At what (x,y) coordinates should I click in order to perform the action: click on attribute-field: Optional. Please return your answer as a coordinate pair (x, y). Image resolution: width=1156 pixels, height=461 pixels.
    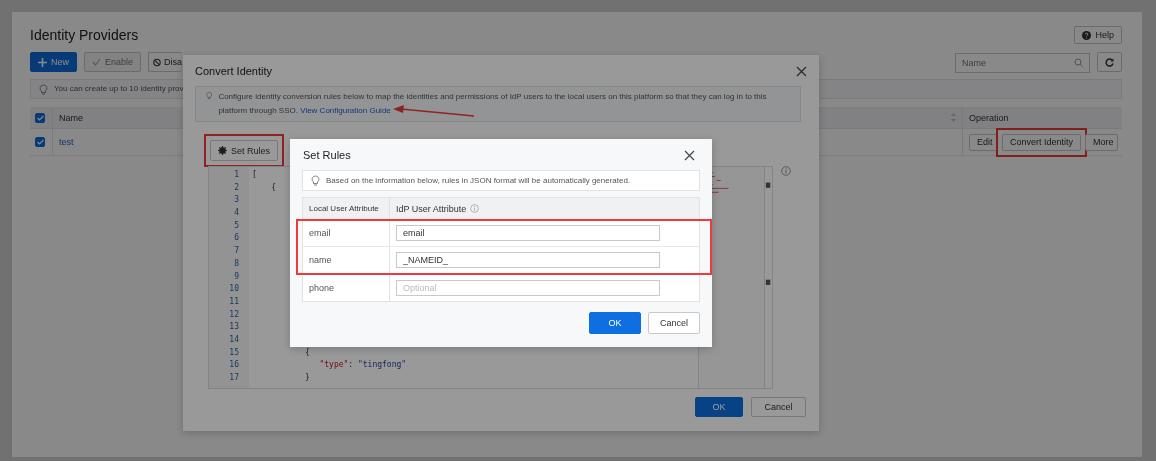
    Looking at the image, I should click on (528, 287).